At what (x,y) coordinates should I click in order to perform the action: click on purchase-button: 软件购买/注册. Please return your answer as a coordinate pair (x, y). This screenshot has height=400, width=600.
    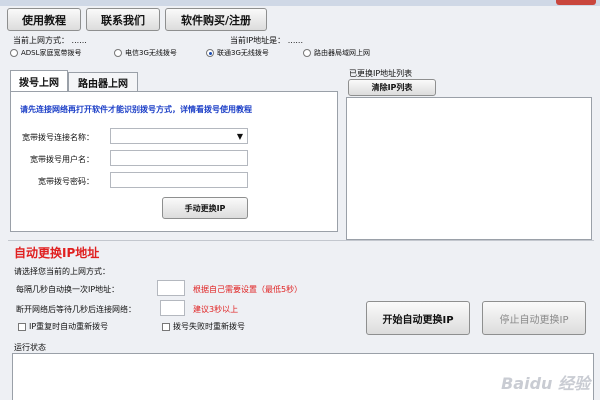
    Looking at the image, I should click on (216, 19).